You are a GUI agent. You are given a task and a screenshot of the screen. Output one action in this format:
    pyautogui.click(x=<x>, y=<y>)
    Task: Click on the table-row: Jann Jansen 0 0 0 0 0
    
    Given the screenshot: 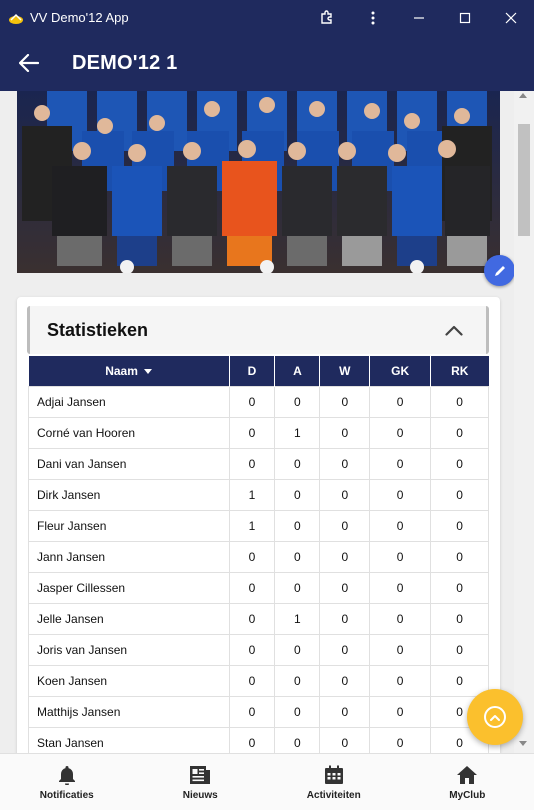 What is the action you would take?
    pyautogui.click(x=258, y=556)
    